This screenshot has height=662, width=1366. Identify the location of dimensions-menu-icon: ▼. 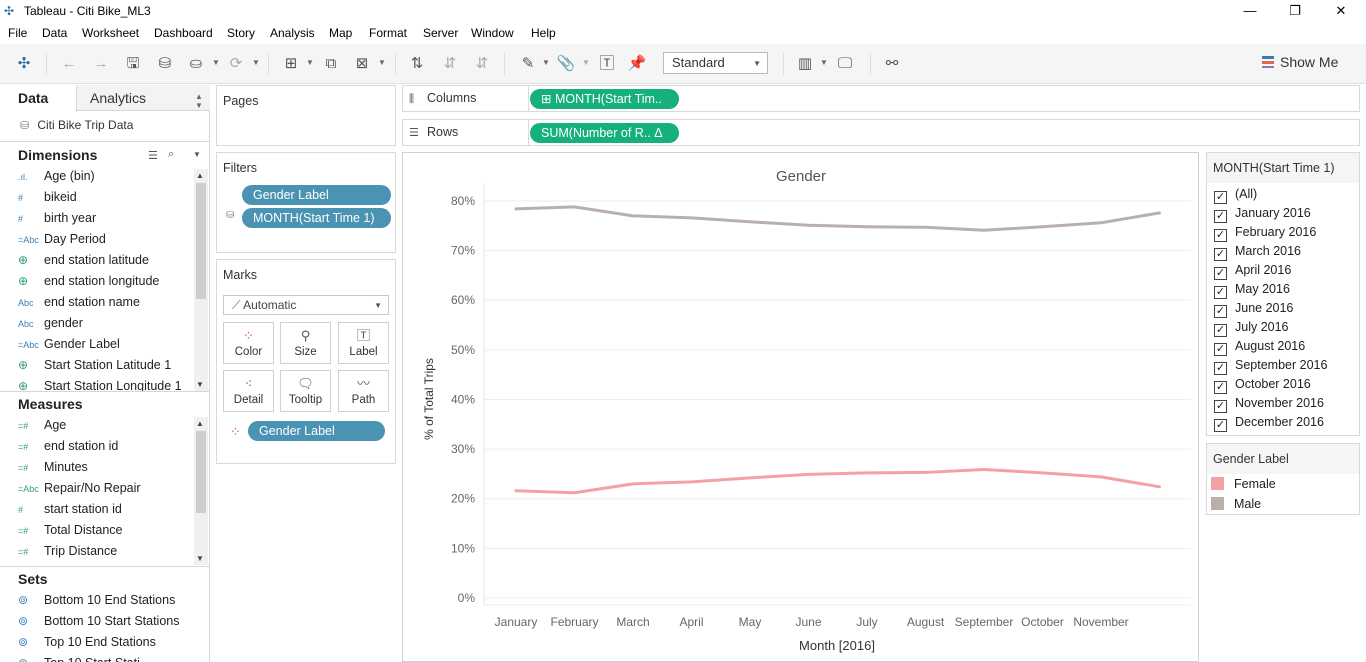
(197, 154).